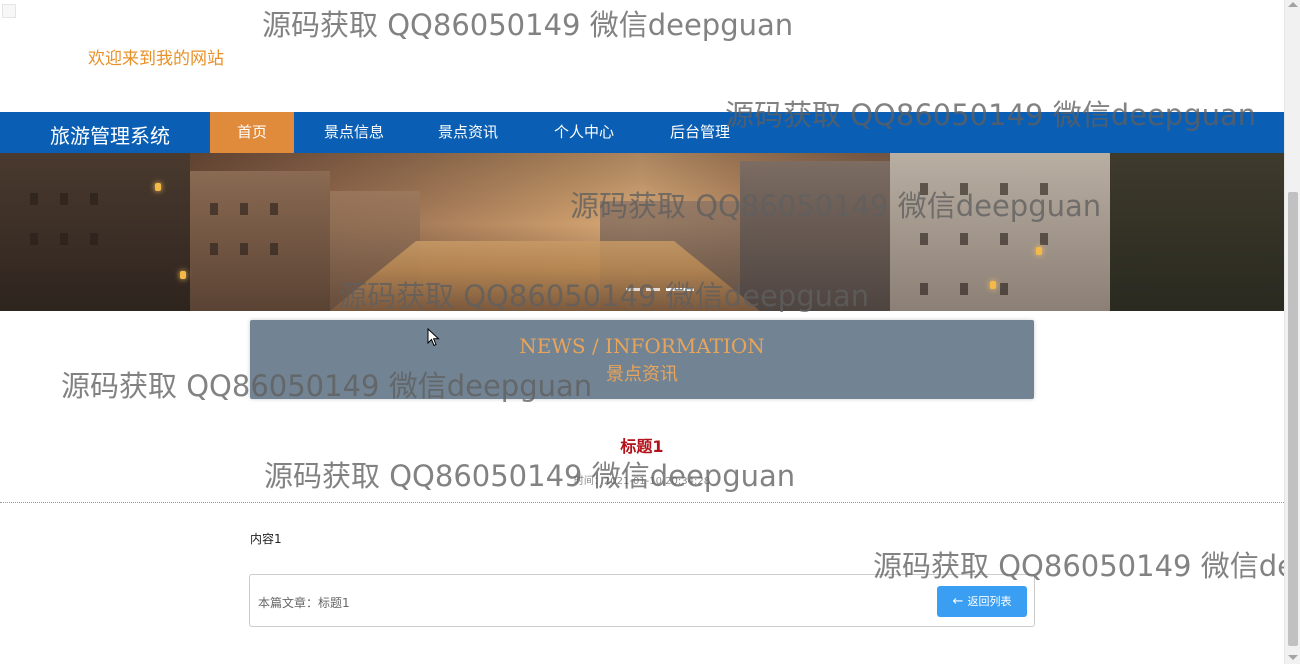  What do you see at coordinates (528, 25) in the screenshot?
I see `watermark: 源码获取 QQ86050149 微信deepguan` at bounding box center [528, 25].